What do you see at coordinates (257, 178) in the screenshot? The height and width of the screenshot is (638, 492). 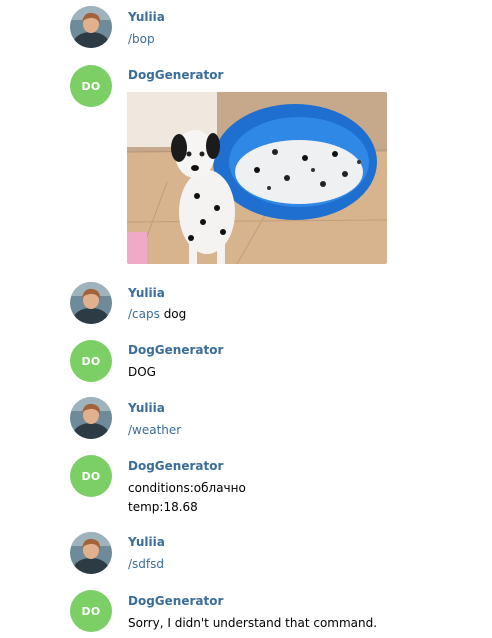 I see `dalmatian-photo` at bounding box center [257, 178].